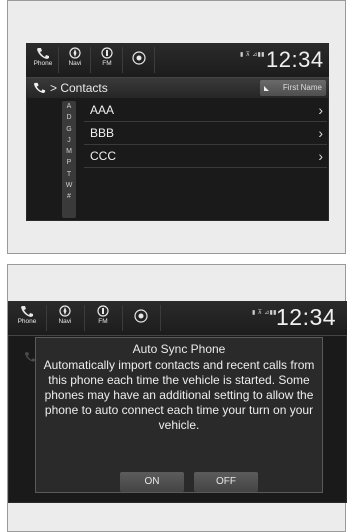  I want to click on index-letter: M, so click(69, 151).